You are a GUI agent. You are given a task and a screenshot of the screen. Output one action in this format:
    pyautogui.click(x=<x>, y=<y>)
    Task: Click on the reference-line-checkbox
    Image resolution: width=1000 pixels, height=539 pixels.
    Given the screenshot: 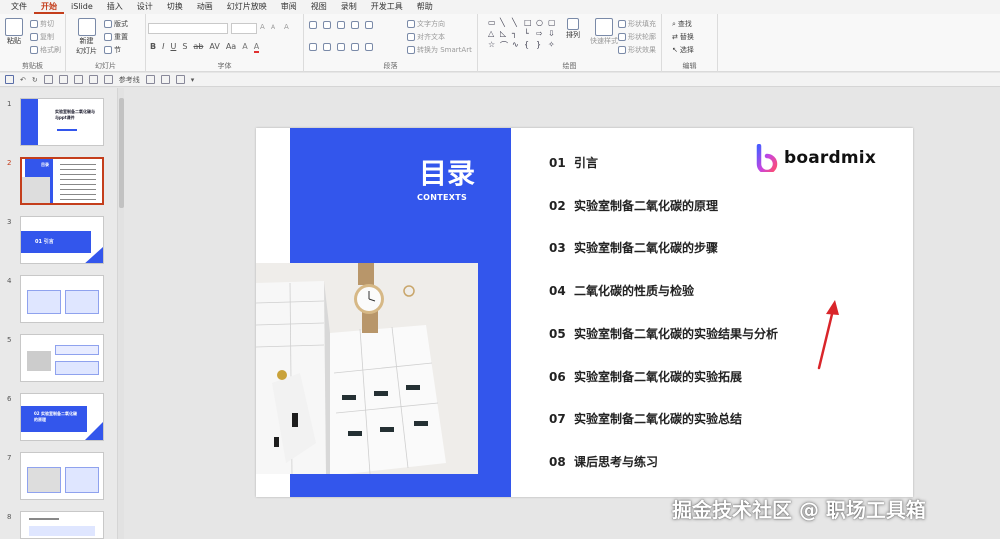 What is the action you would take?
    pyautogui.click(x=108, y=79)
    